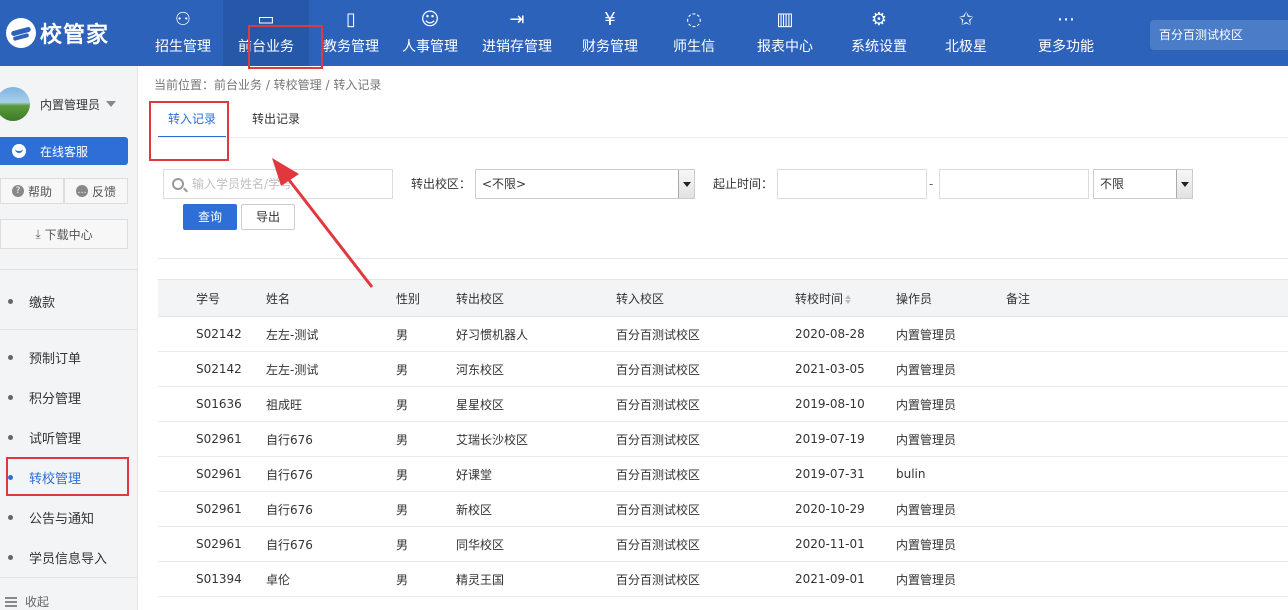 This screenshot has width=1288, height=610. I want to click on from-campus-select: <不限>, so click(585, 184).